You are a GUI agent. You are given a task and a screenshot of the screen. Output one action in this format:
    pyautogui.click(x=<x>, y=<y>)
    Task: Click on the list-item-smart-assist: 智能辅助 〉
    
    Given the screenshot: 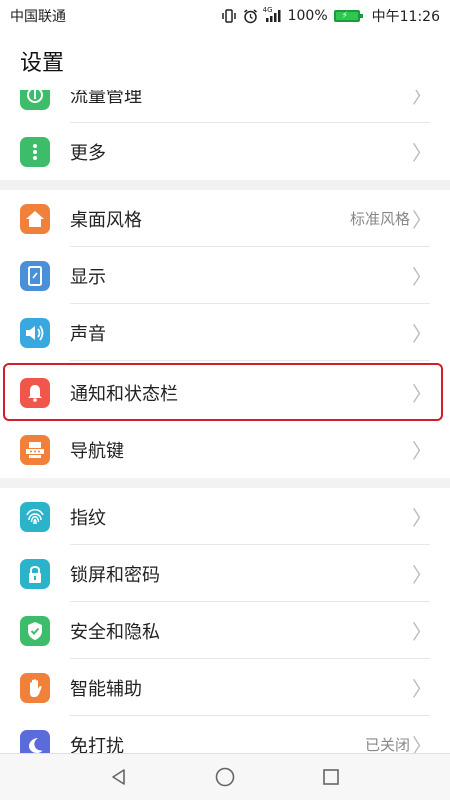 What is the action you would take?
    pyautogui.click(x=225, y=687)
    